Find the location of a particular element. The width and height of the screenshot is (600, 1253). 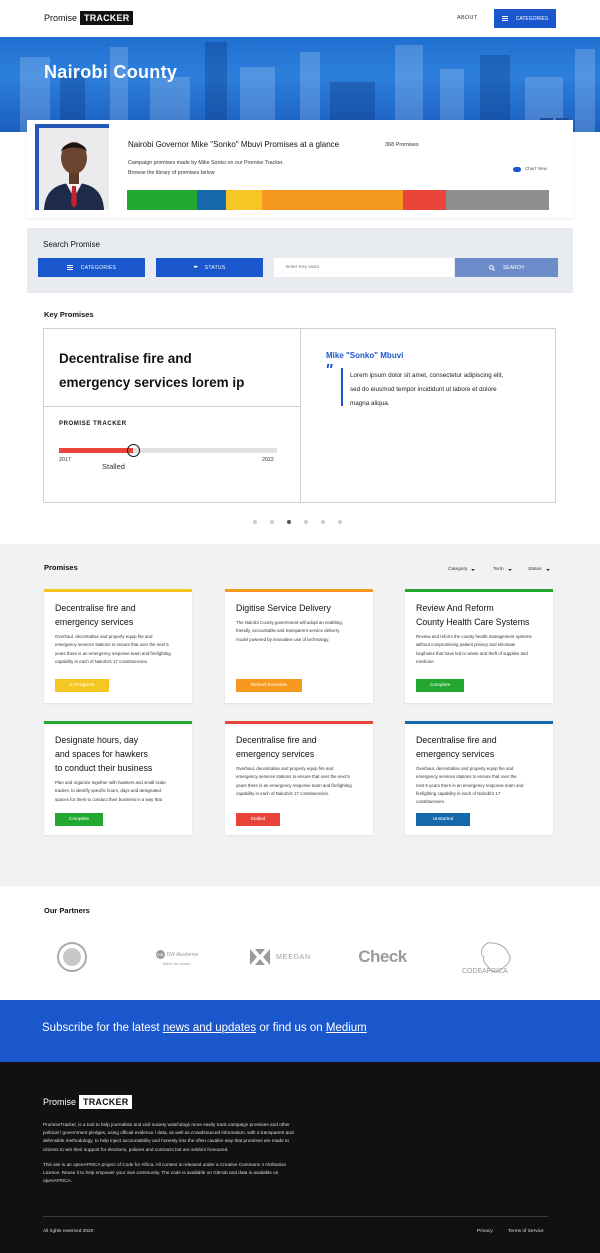

category-filter-dropdown: Category is located at coordinates (462, 569).